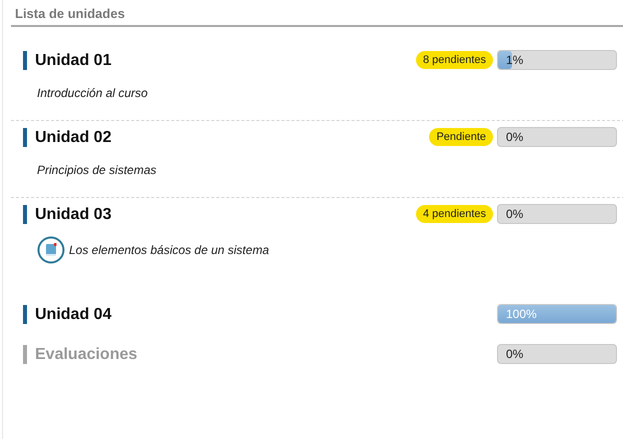 The height and width of the screenshot is (439, 623). I want to click on book-icon, so click(51, 250).